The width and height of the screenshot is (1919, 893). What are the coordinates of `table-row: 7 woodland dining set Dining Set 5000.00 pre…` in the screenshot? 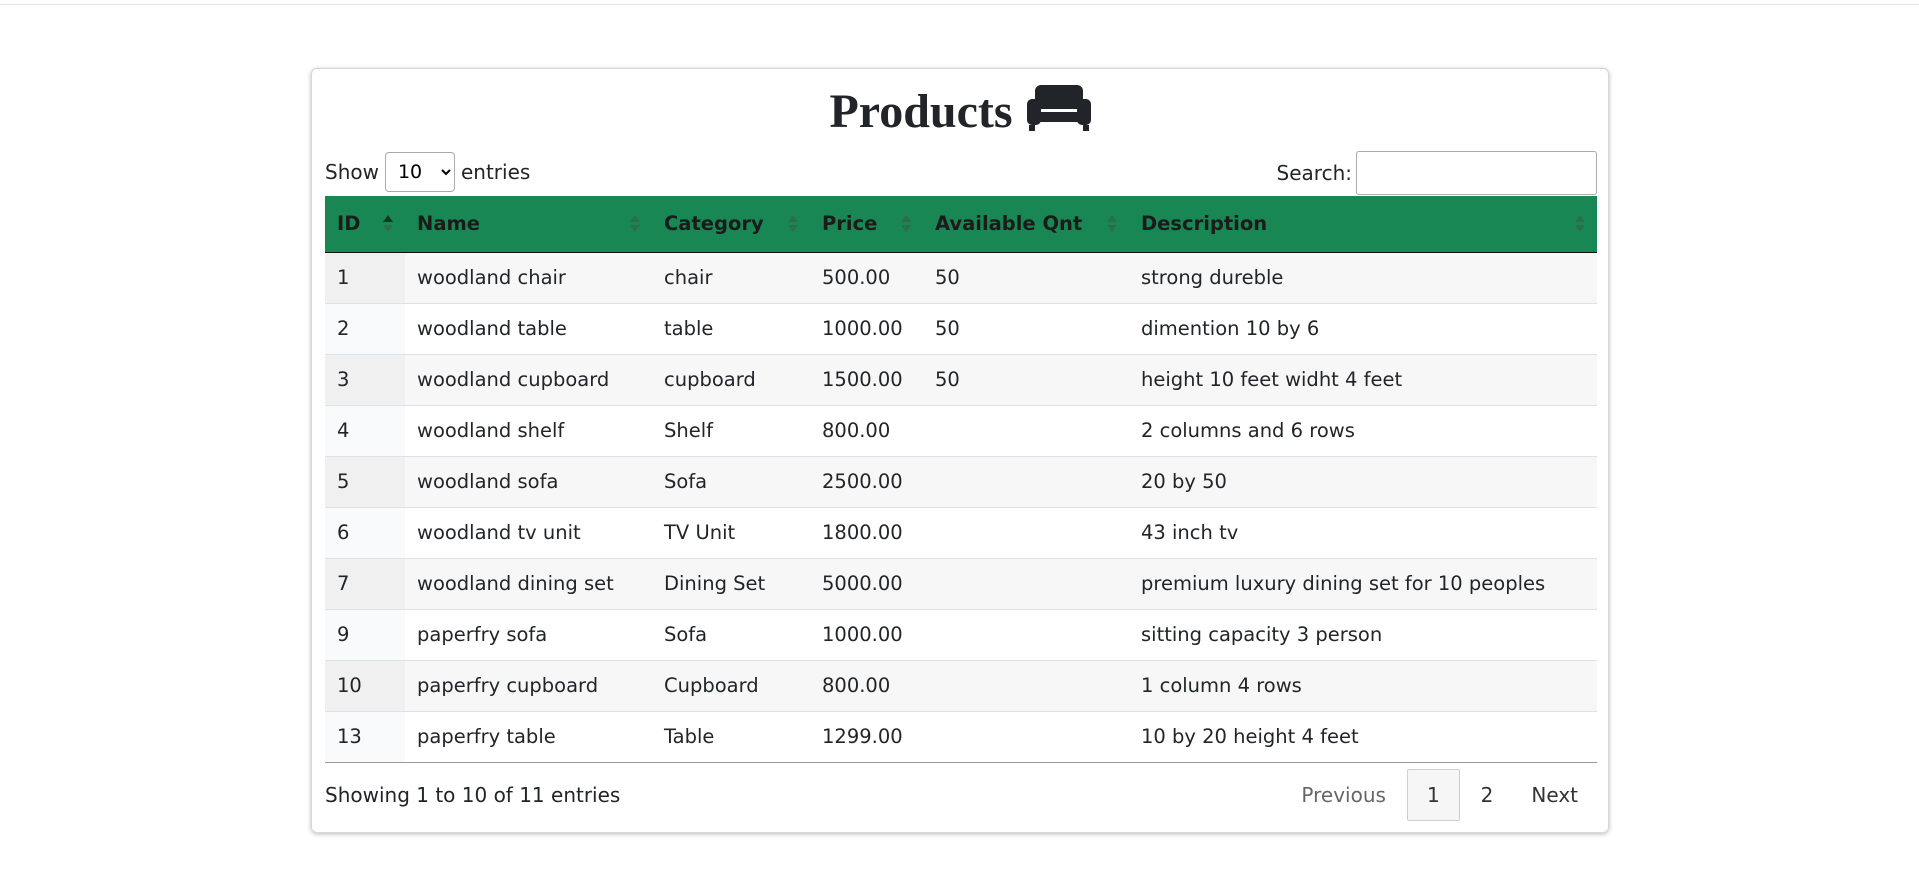 It's located at (961, 583).